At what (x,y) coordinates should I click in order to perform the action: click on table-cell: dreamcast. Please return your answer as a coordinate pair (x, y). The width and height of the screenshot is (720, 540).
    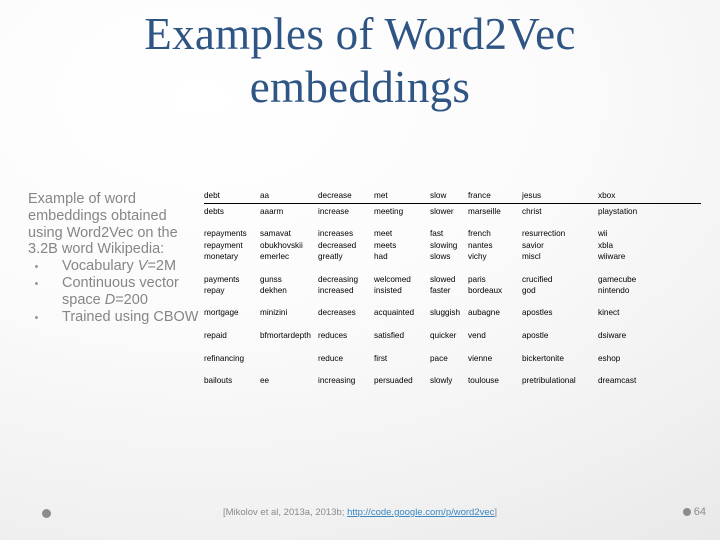
    Looking at the image, I should click on (617, 380).